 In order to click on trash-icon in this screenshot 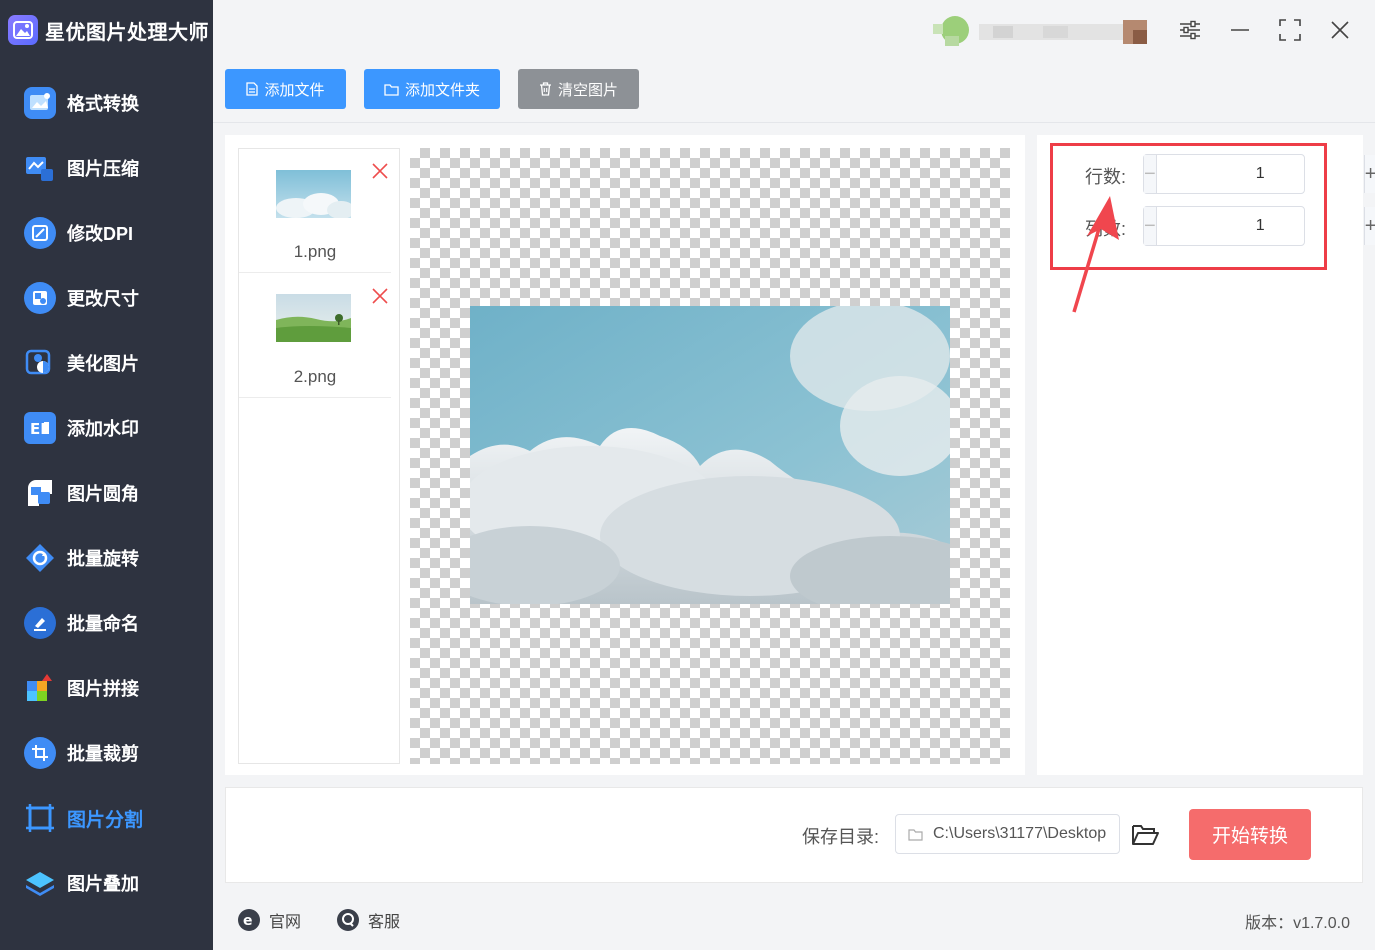, I will do `click(545, 89)`.